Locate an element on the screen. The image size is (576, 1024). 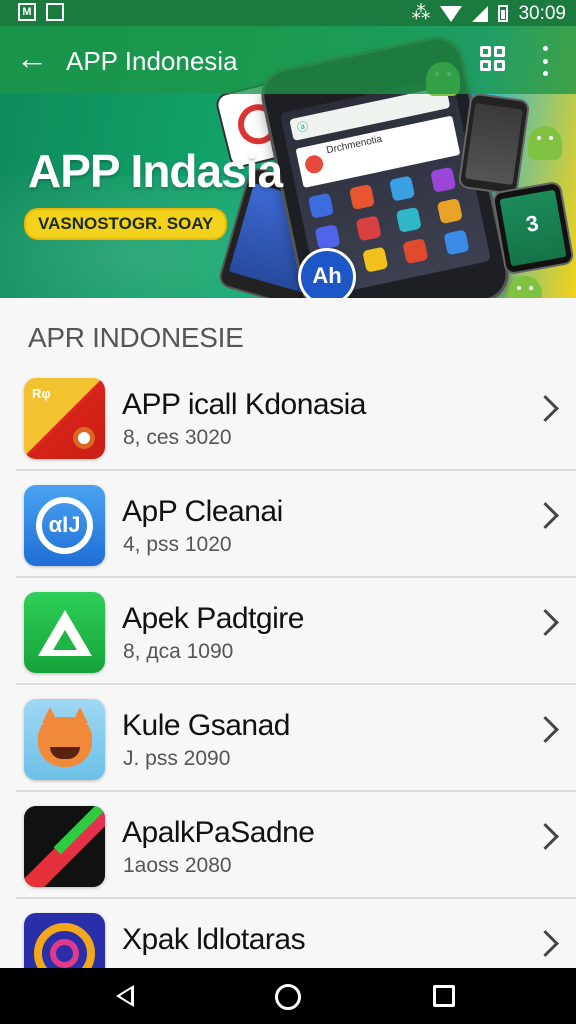
section-title: APR INDONESIE is located at coordinates (136, 337).